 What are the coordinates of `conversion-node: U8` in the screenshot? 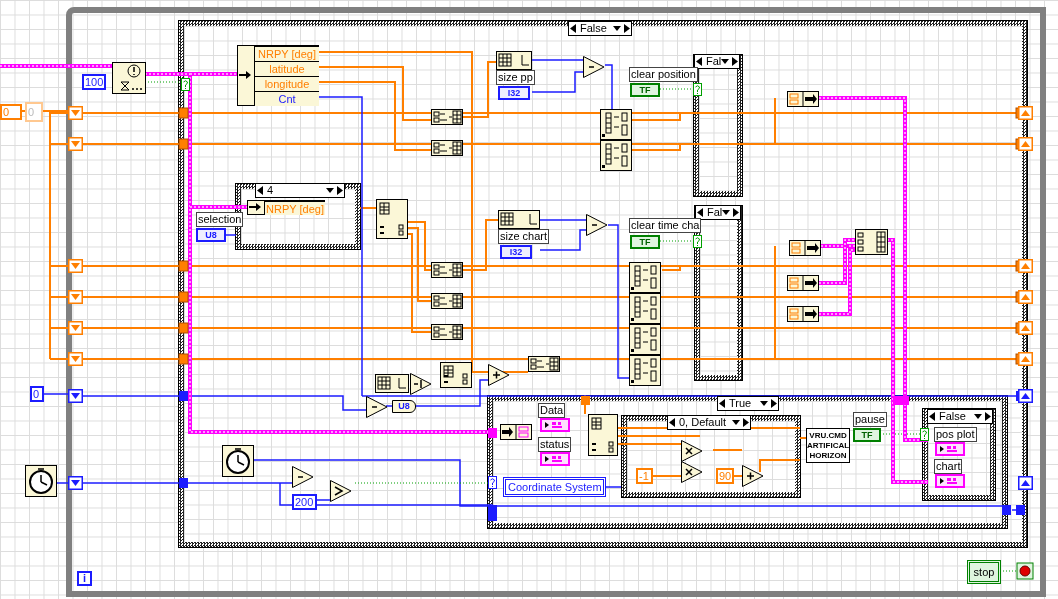 It's located at (404, 406).